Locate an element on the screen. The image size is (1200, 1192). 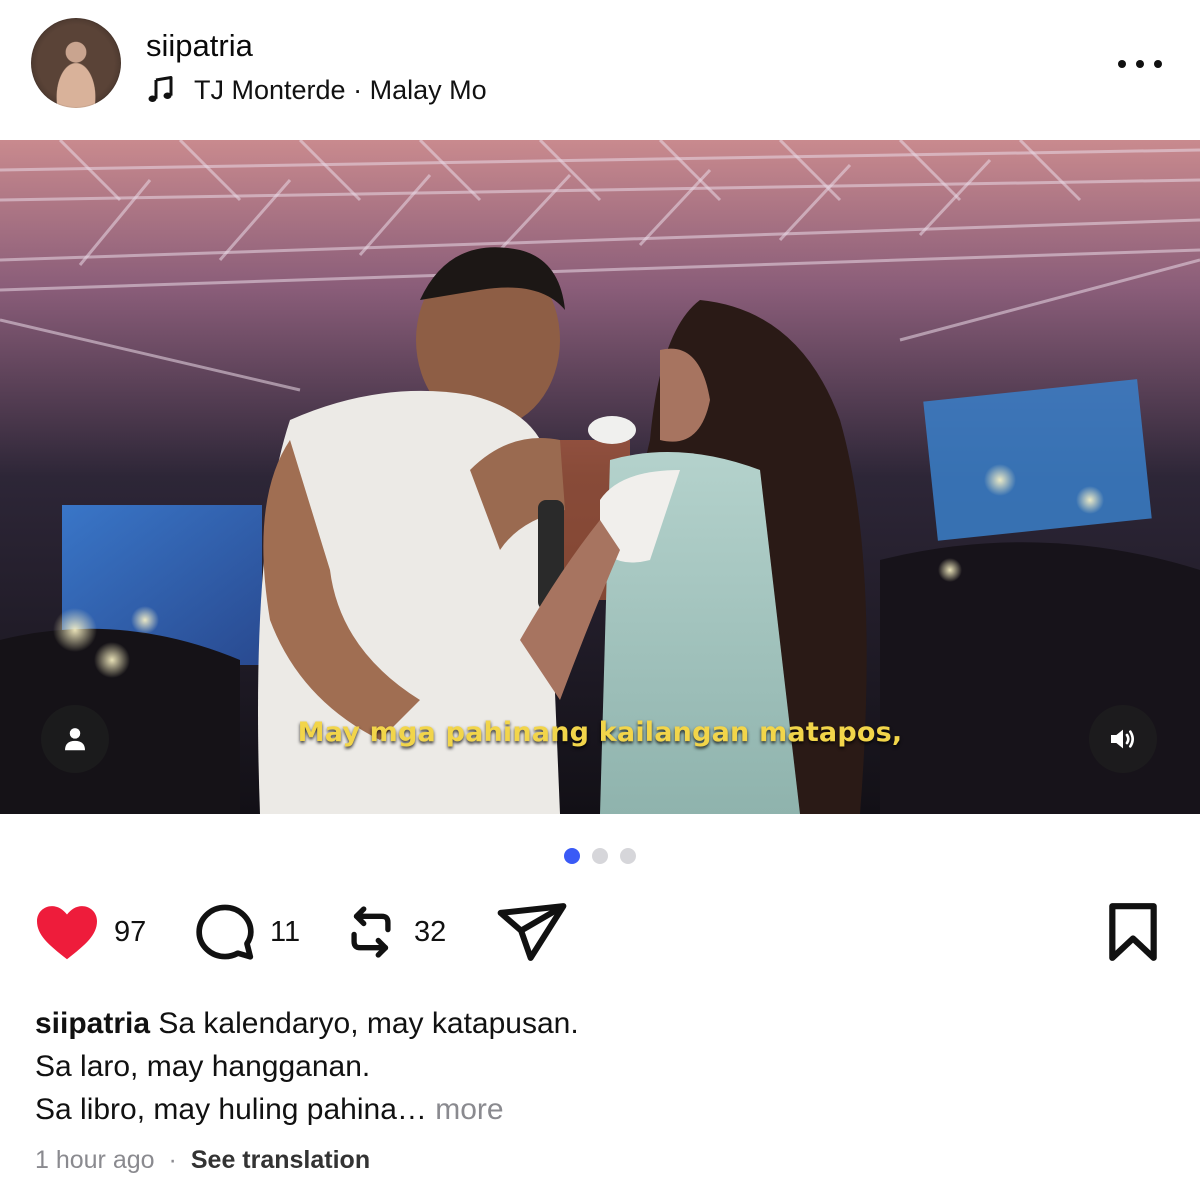
post-meta: 1 hour ago · See translation is located at coordinates (202, 1160).